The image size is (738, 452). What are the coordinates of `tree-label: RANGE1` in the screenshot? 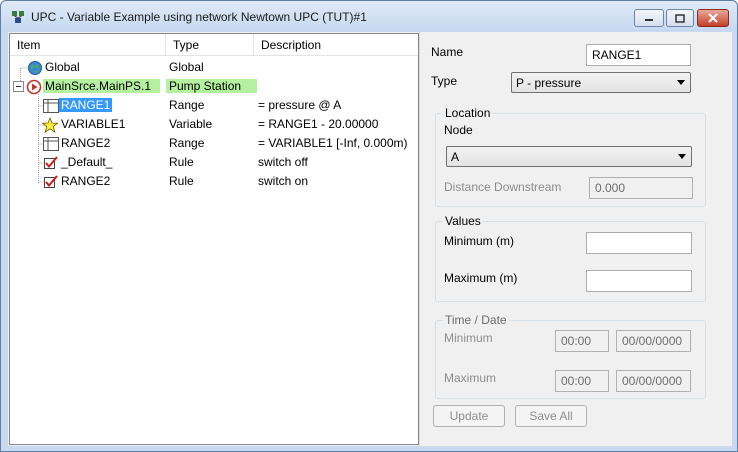 It's located at (86, 105).